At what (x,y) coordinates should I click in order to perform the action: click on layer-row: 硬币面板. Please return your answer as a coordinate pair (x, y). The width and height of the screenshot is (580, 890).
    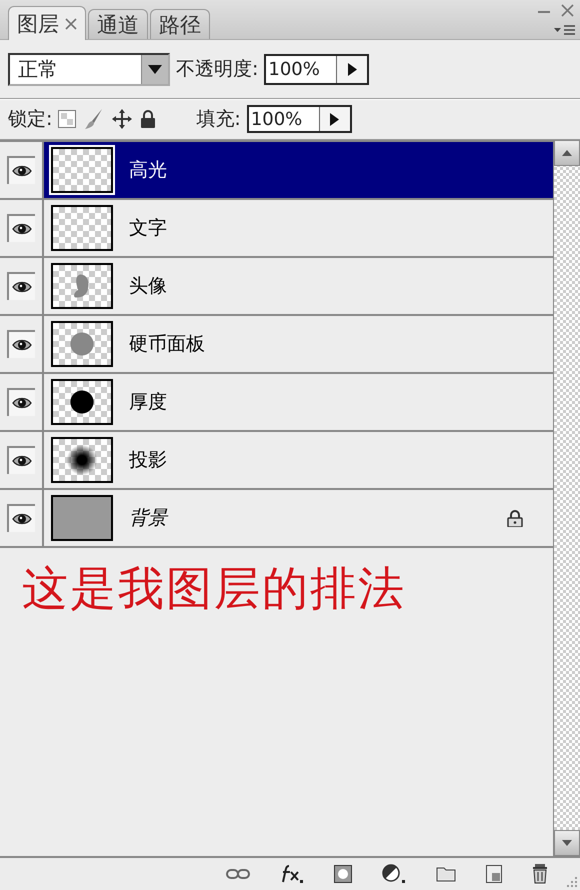
    Looking at the image, I should click on (298, 344).